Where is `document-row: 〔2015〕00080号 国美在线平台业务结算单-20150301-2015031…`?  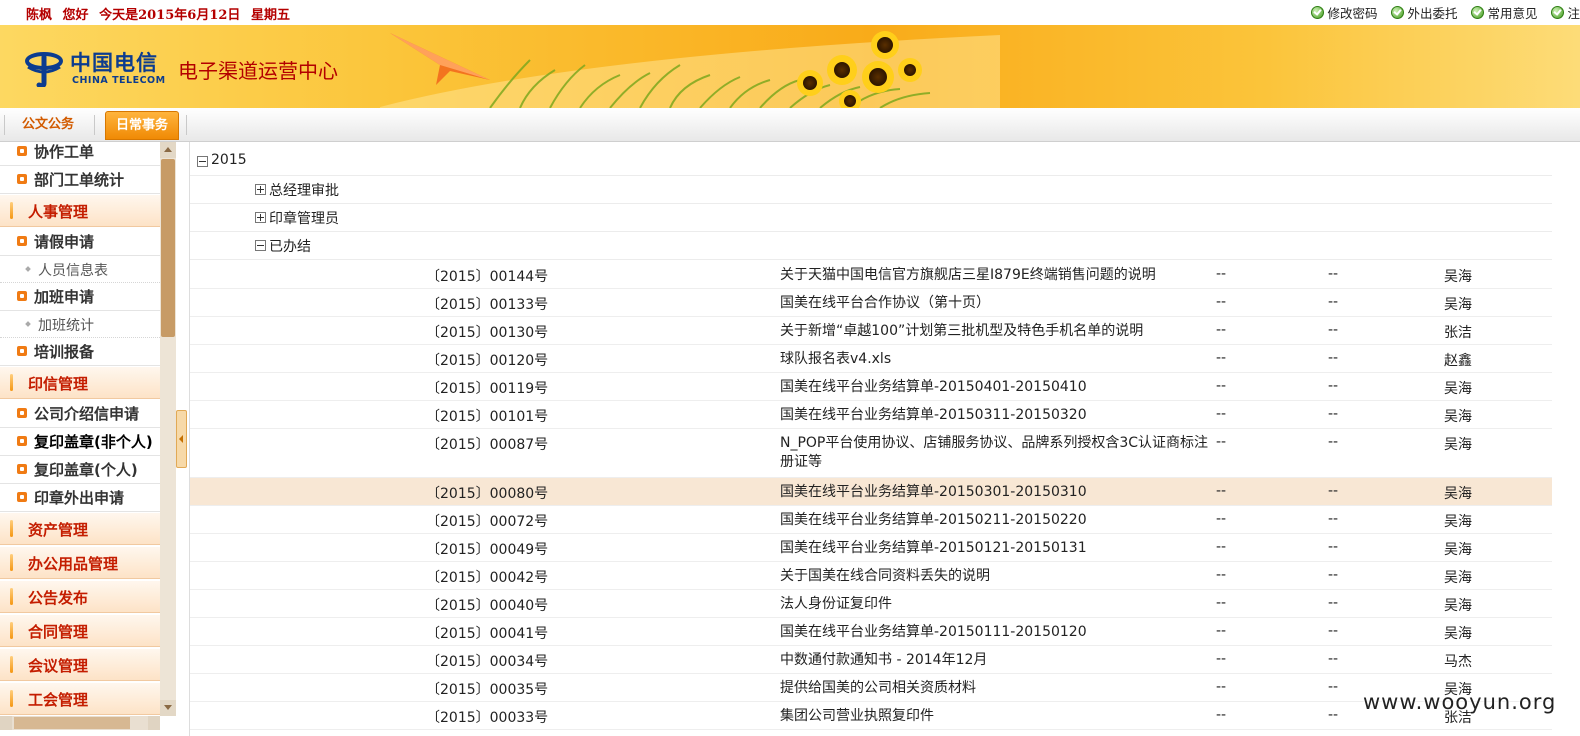 document-row: 〔2015〕00080号 国美在线平台业务结算单-20150301-2015031… is located at coordinates (871, 492).